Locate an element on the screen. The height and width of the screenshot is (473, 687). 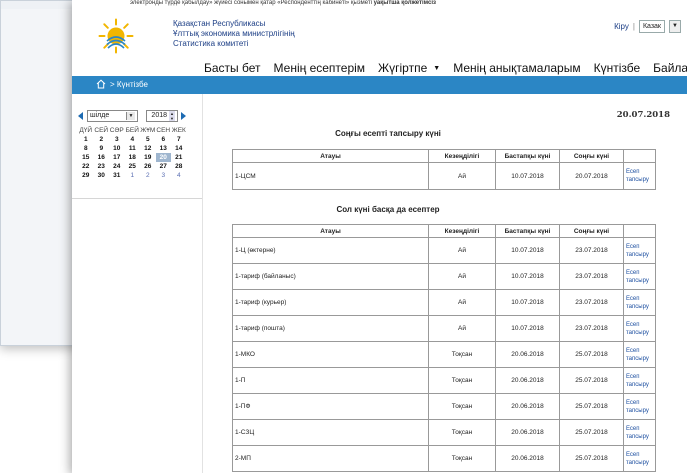
nav-my-references: Менің анықтамаларым is located at coordinates (516, 68).